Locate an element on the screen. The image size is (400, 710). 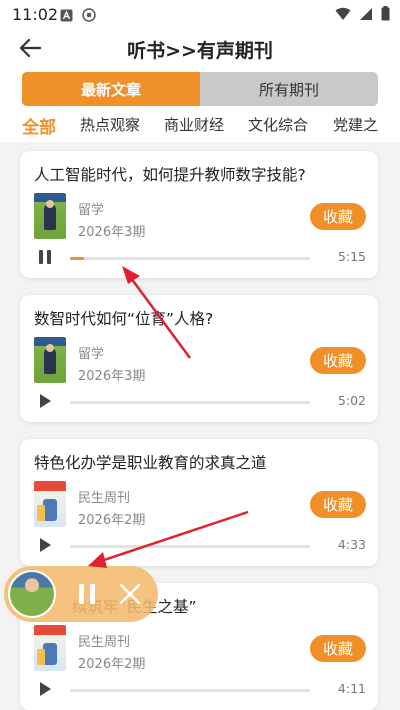
tab-latest-articles: 最新文章 is located at coordinates (111, 89).